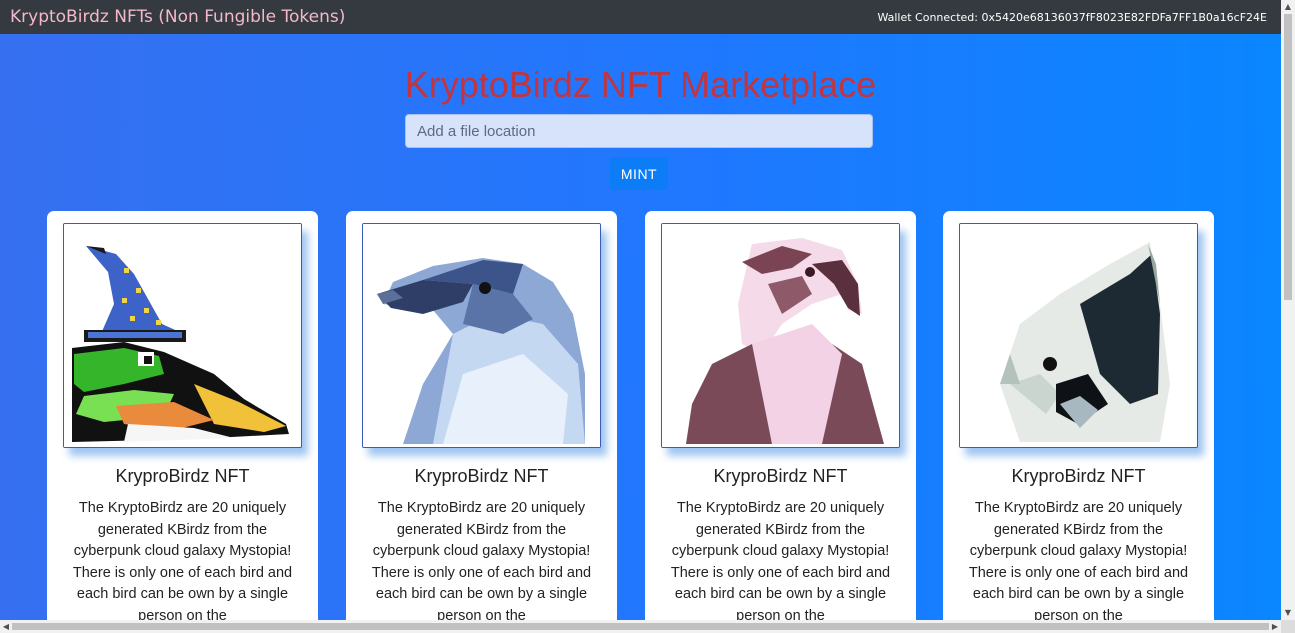  I want to click on page-title: KryptoBirdz NFT Marketplace, so click(640, 84).